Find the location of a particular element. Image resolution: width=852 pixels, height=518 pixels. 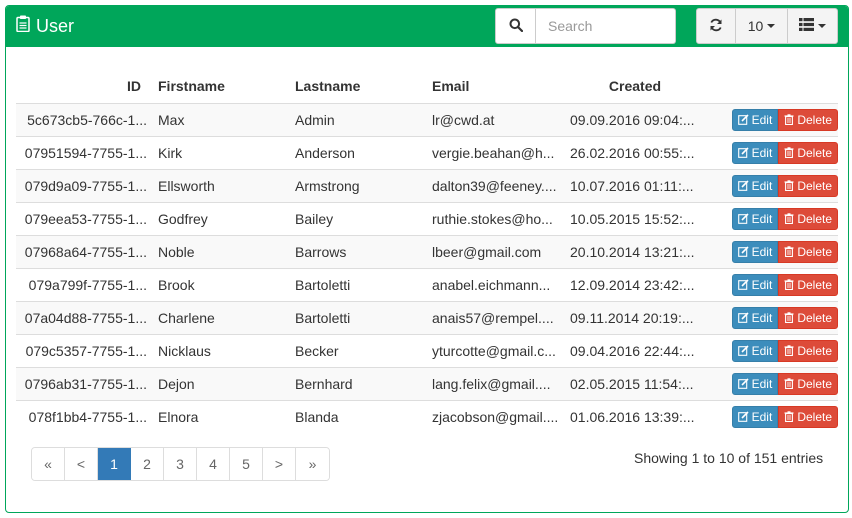

page-3: 3 is located at coordinates (180, 464).